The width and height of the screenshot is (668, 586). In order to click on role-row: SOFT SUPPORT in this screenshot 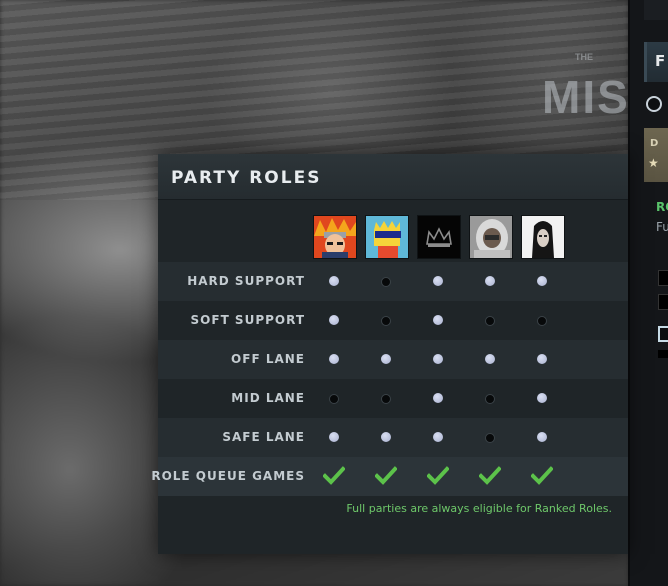, I will do `click(393, 320)`.